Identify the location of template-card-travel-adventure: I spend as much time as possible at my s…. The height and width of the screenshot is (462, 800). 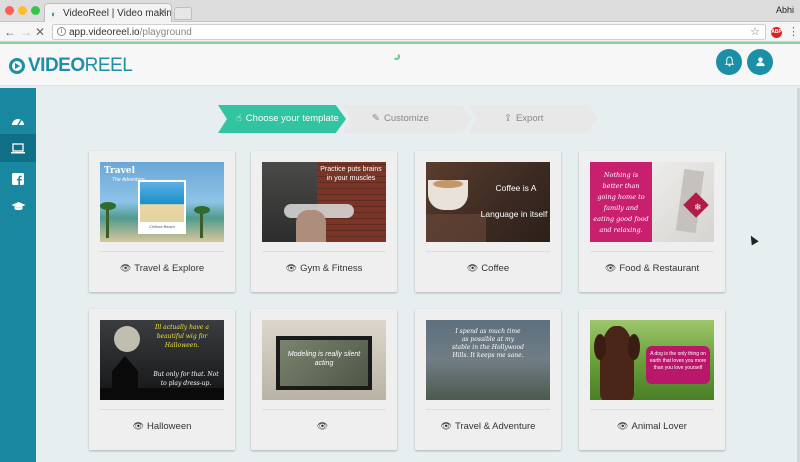
(488, 379).